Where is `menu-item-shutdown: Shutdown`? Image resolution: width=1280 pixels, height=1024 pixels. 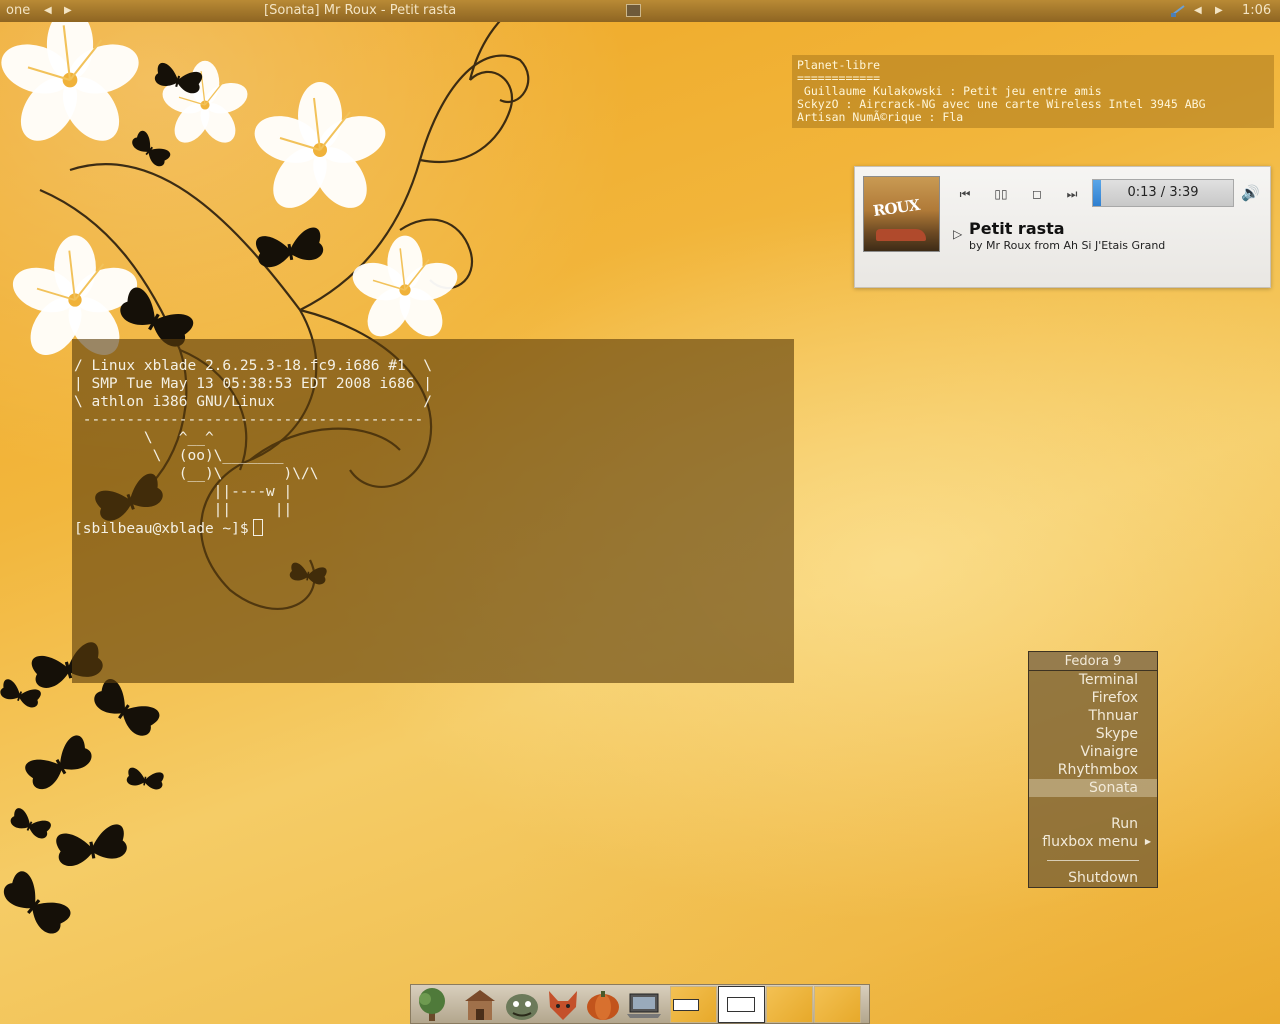 menu-item-shutdown: Shutdown is located at coordinates (1093, 878).